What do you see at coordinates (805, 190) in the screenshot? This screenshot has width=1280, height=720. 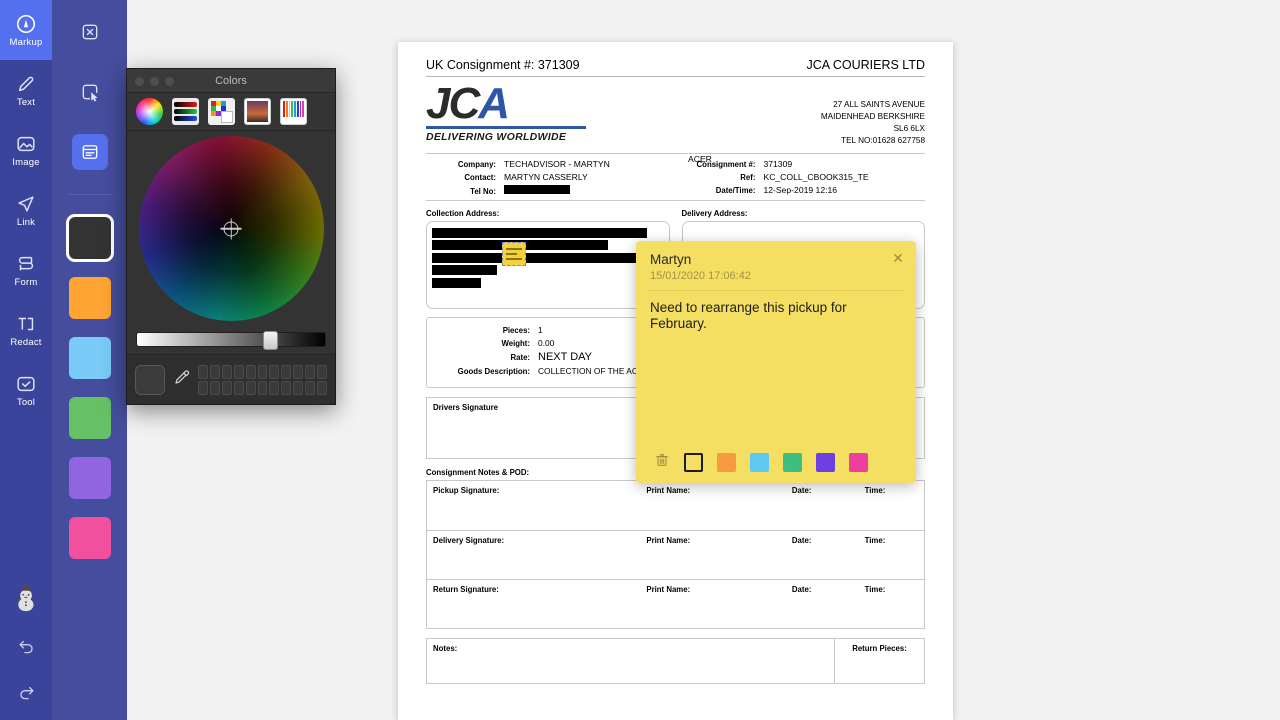 I see `meta-row-datetime: Date/Time: 12-Sep-2019 12:16` at bounding box center [805, 190].